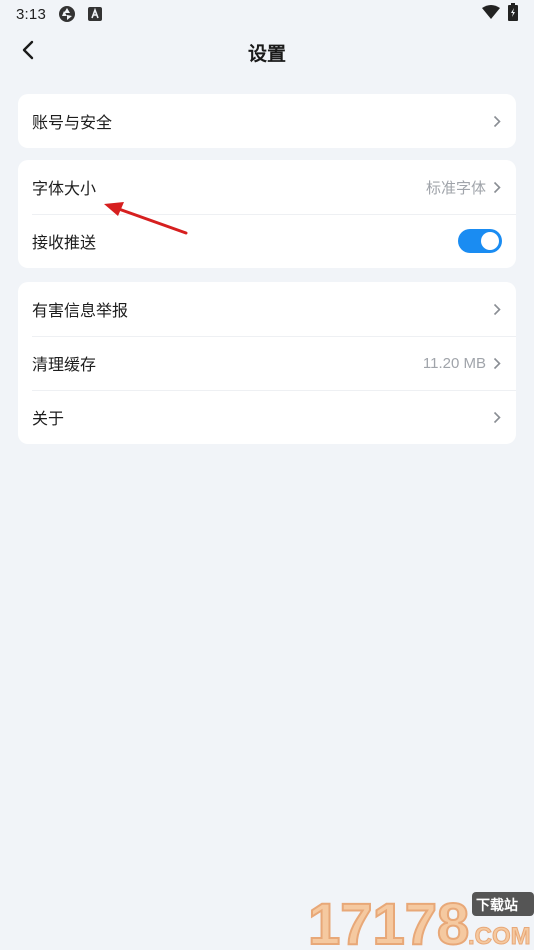 The height and width of the screenshot is (950, 534). I want to click on toggle-knob, so click(490, 241).